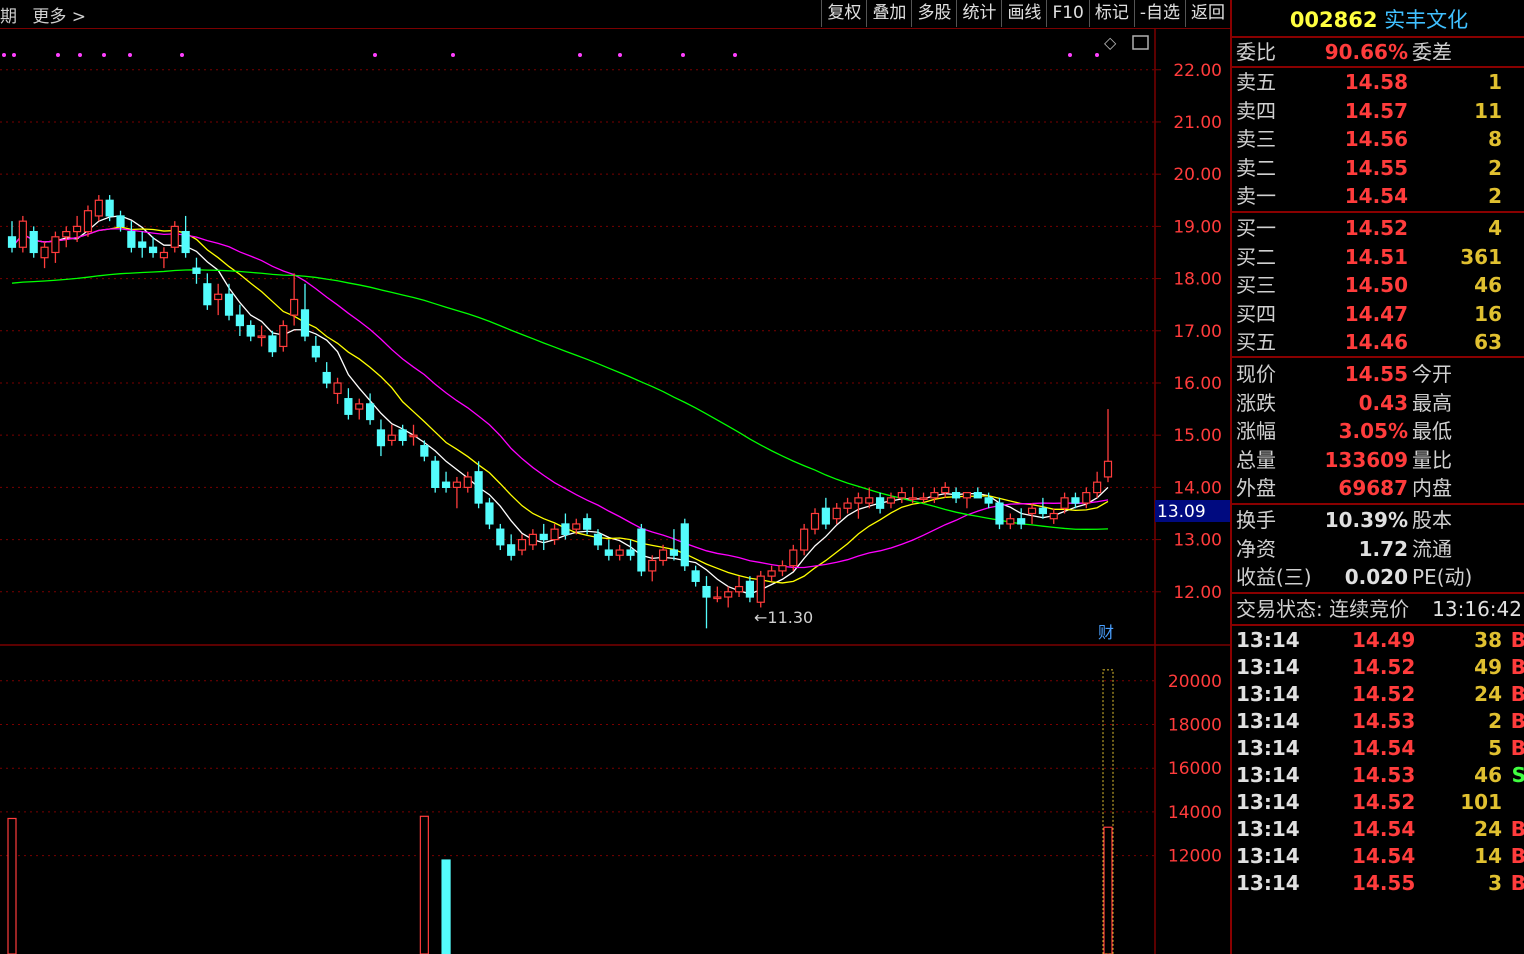  What do you see at coordinates (888, 13) in the screenshot?
I see `toolbar-overlay-button: 叠加` at bounding box center [888, 13].